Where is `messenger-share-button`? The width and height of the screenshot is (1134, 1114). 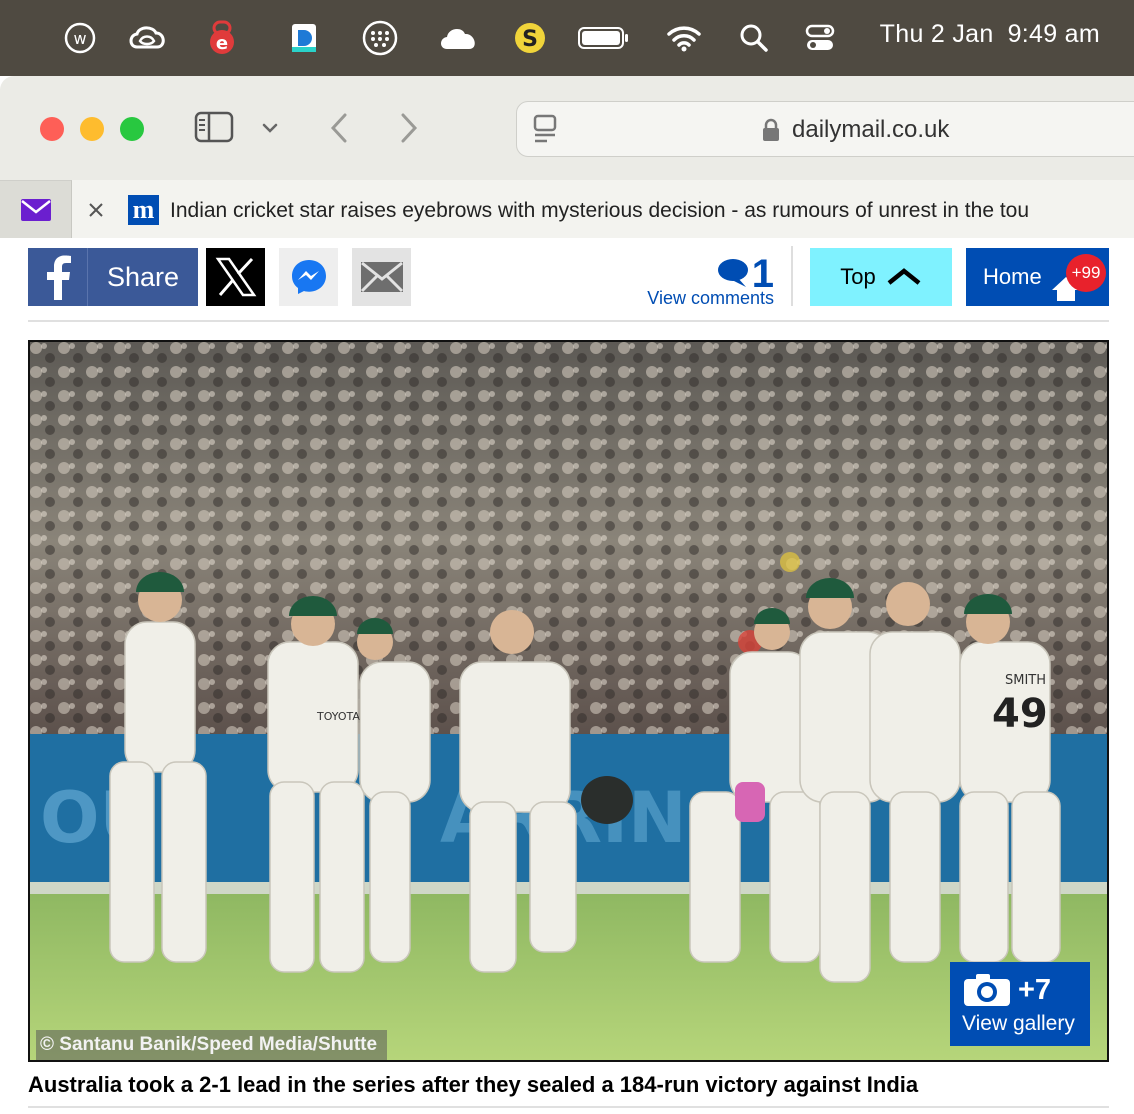
messenger-share-button is located at coordinates (308, 277).